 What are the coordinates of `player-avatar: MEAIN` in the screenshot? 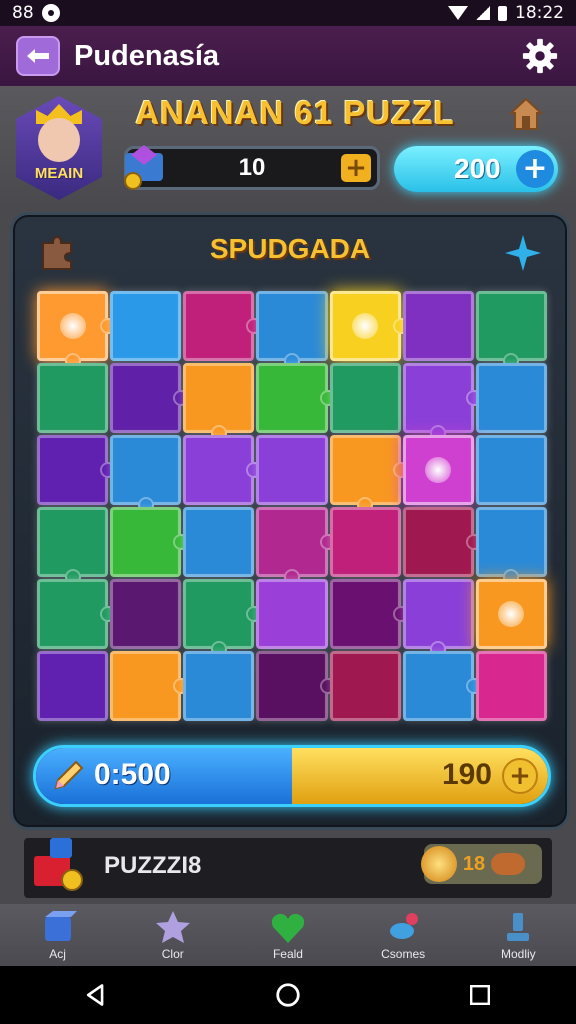 It's located at (59, 148).